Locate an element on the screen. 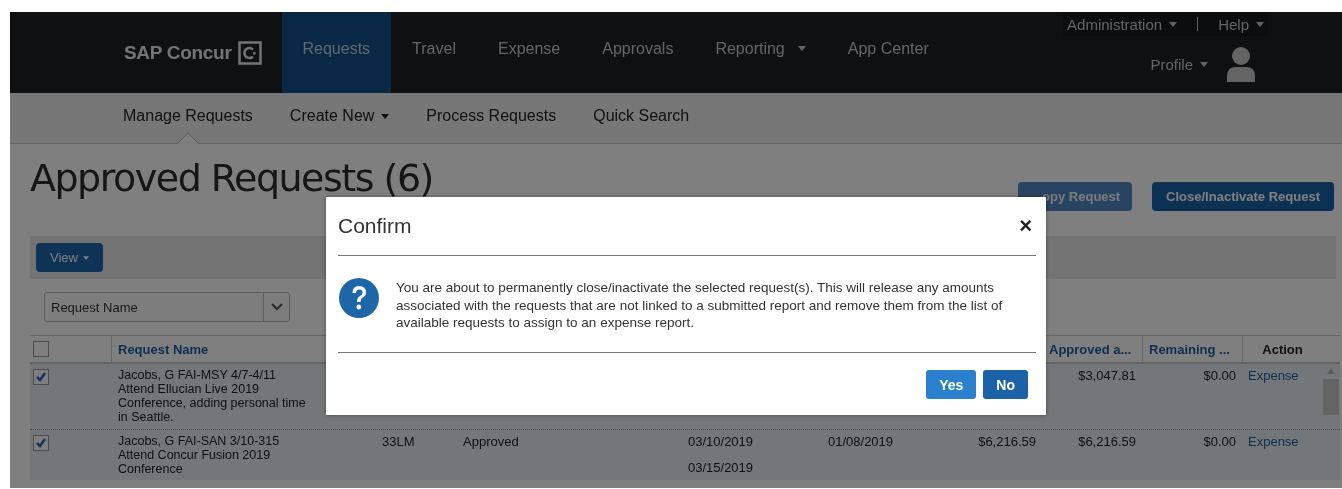 The width and height of the screenshot is (1342, 489). table-cell: 01/08/2019 is located at coordinates (861, 441).